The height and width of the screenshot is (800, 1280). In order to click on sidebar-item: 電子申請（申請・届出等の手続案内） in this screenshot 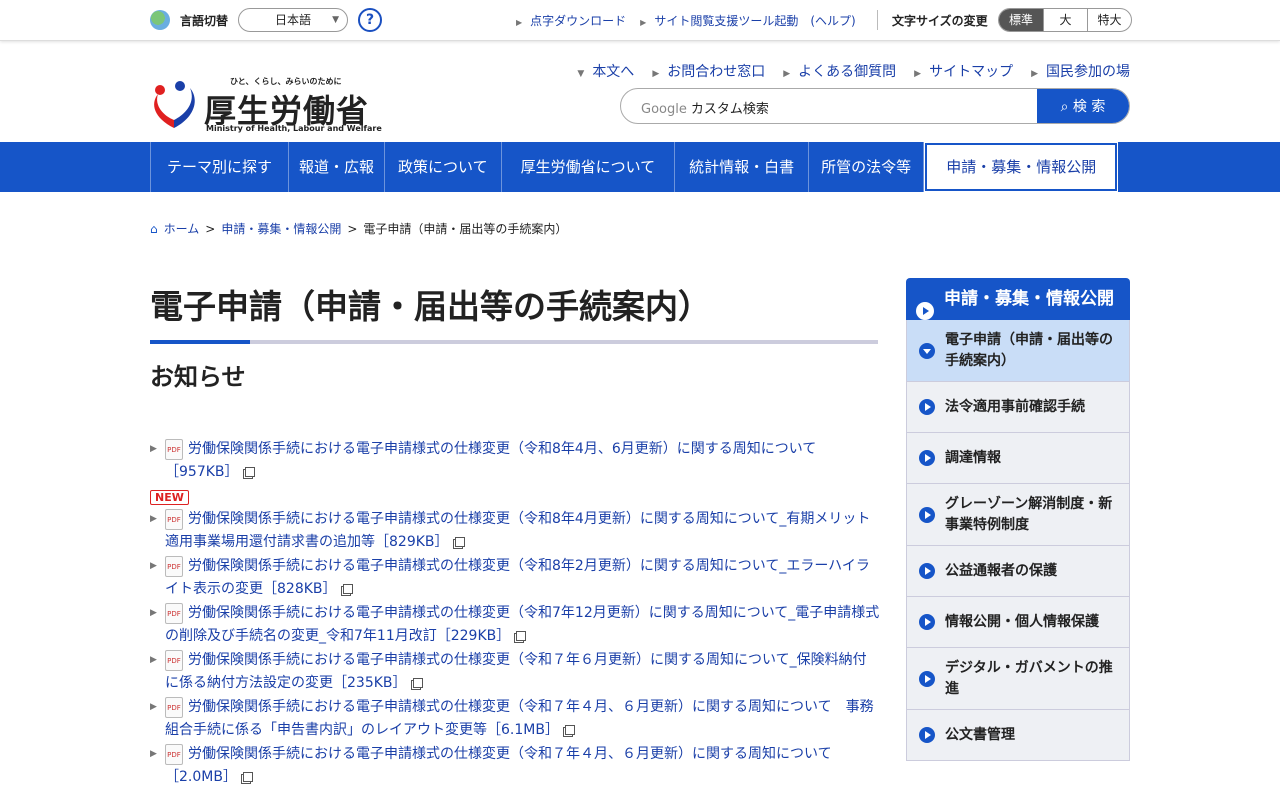, I will do `click(1018, 351)`.